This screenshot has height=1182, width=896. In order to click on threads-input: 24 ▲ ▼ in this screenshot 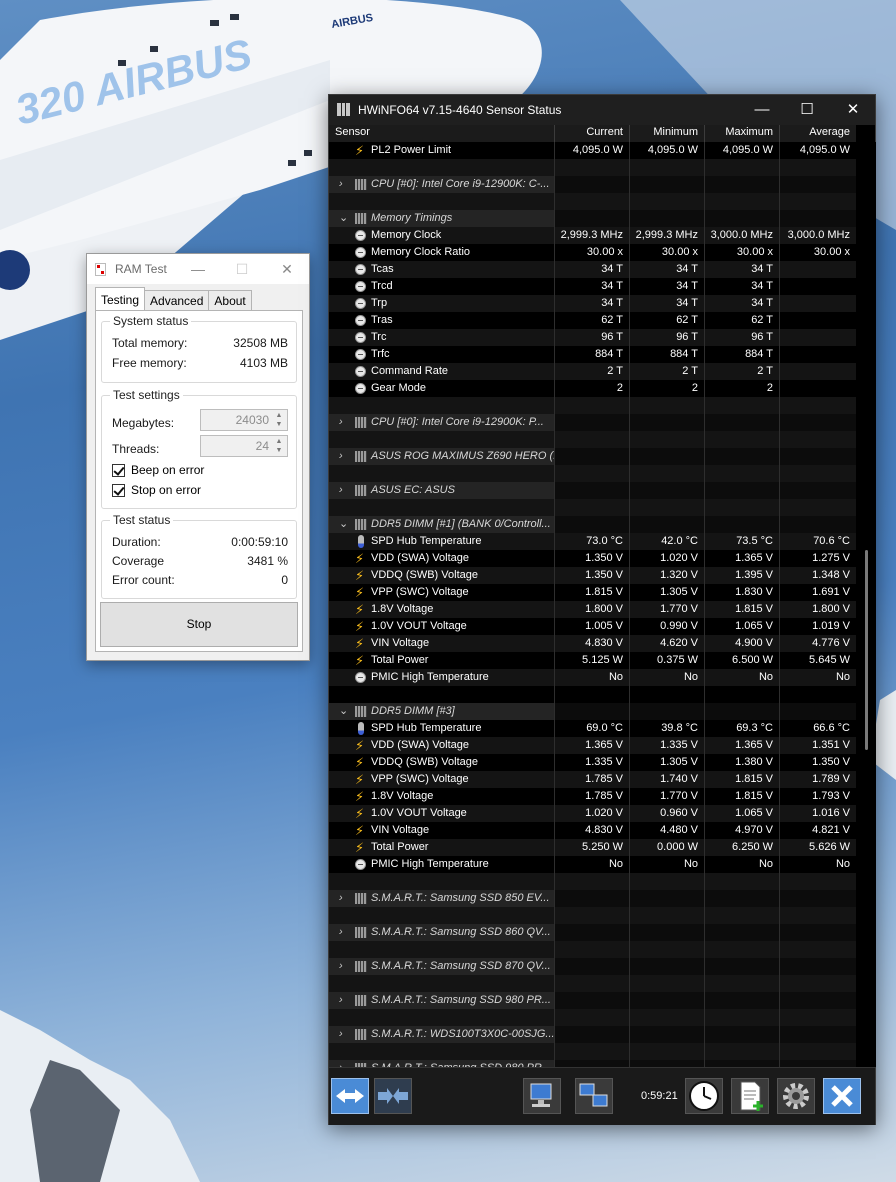, I will do `click(244, 446)`.